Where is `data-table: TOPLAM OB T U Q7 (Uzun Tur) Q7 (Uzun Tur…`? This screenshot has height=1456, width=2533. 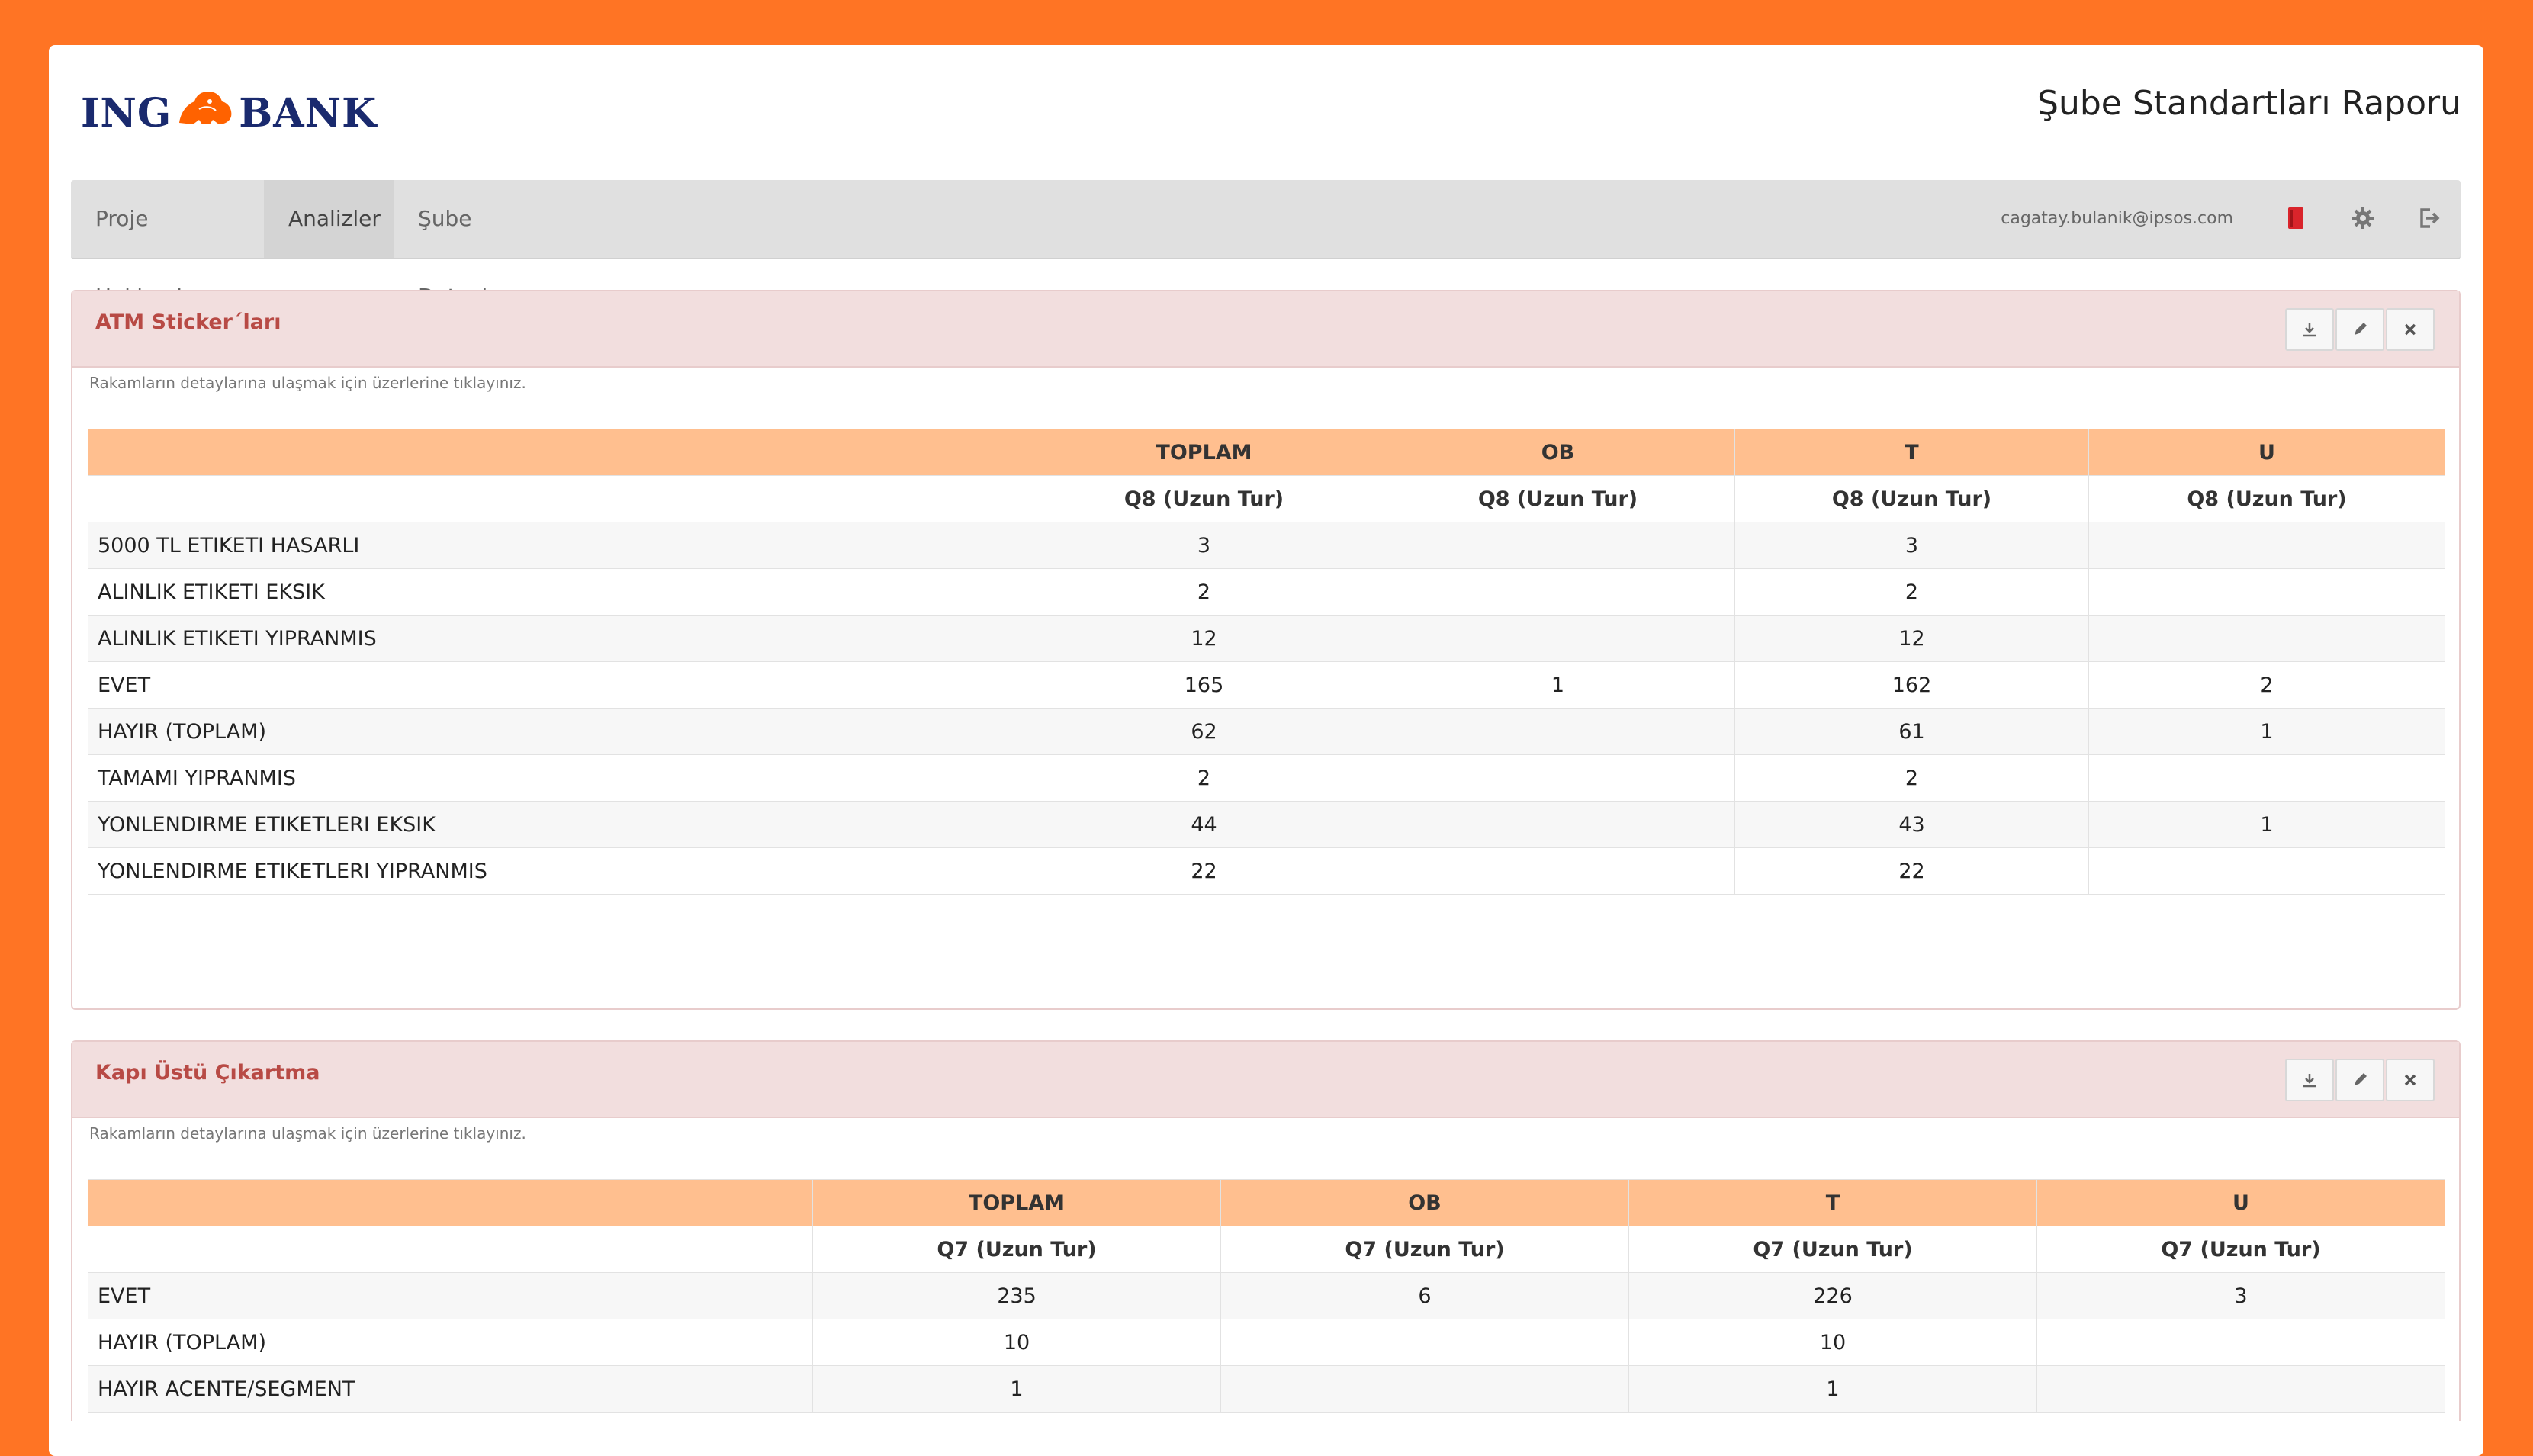
data-table: TOPLAM OB T U Q7 (Uzun Tur) Q7 (Uzun Tur… is located at coordinates (1266, 1296).